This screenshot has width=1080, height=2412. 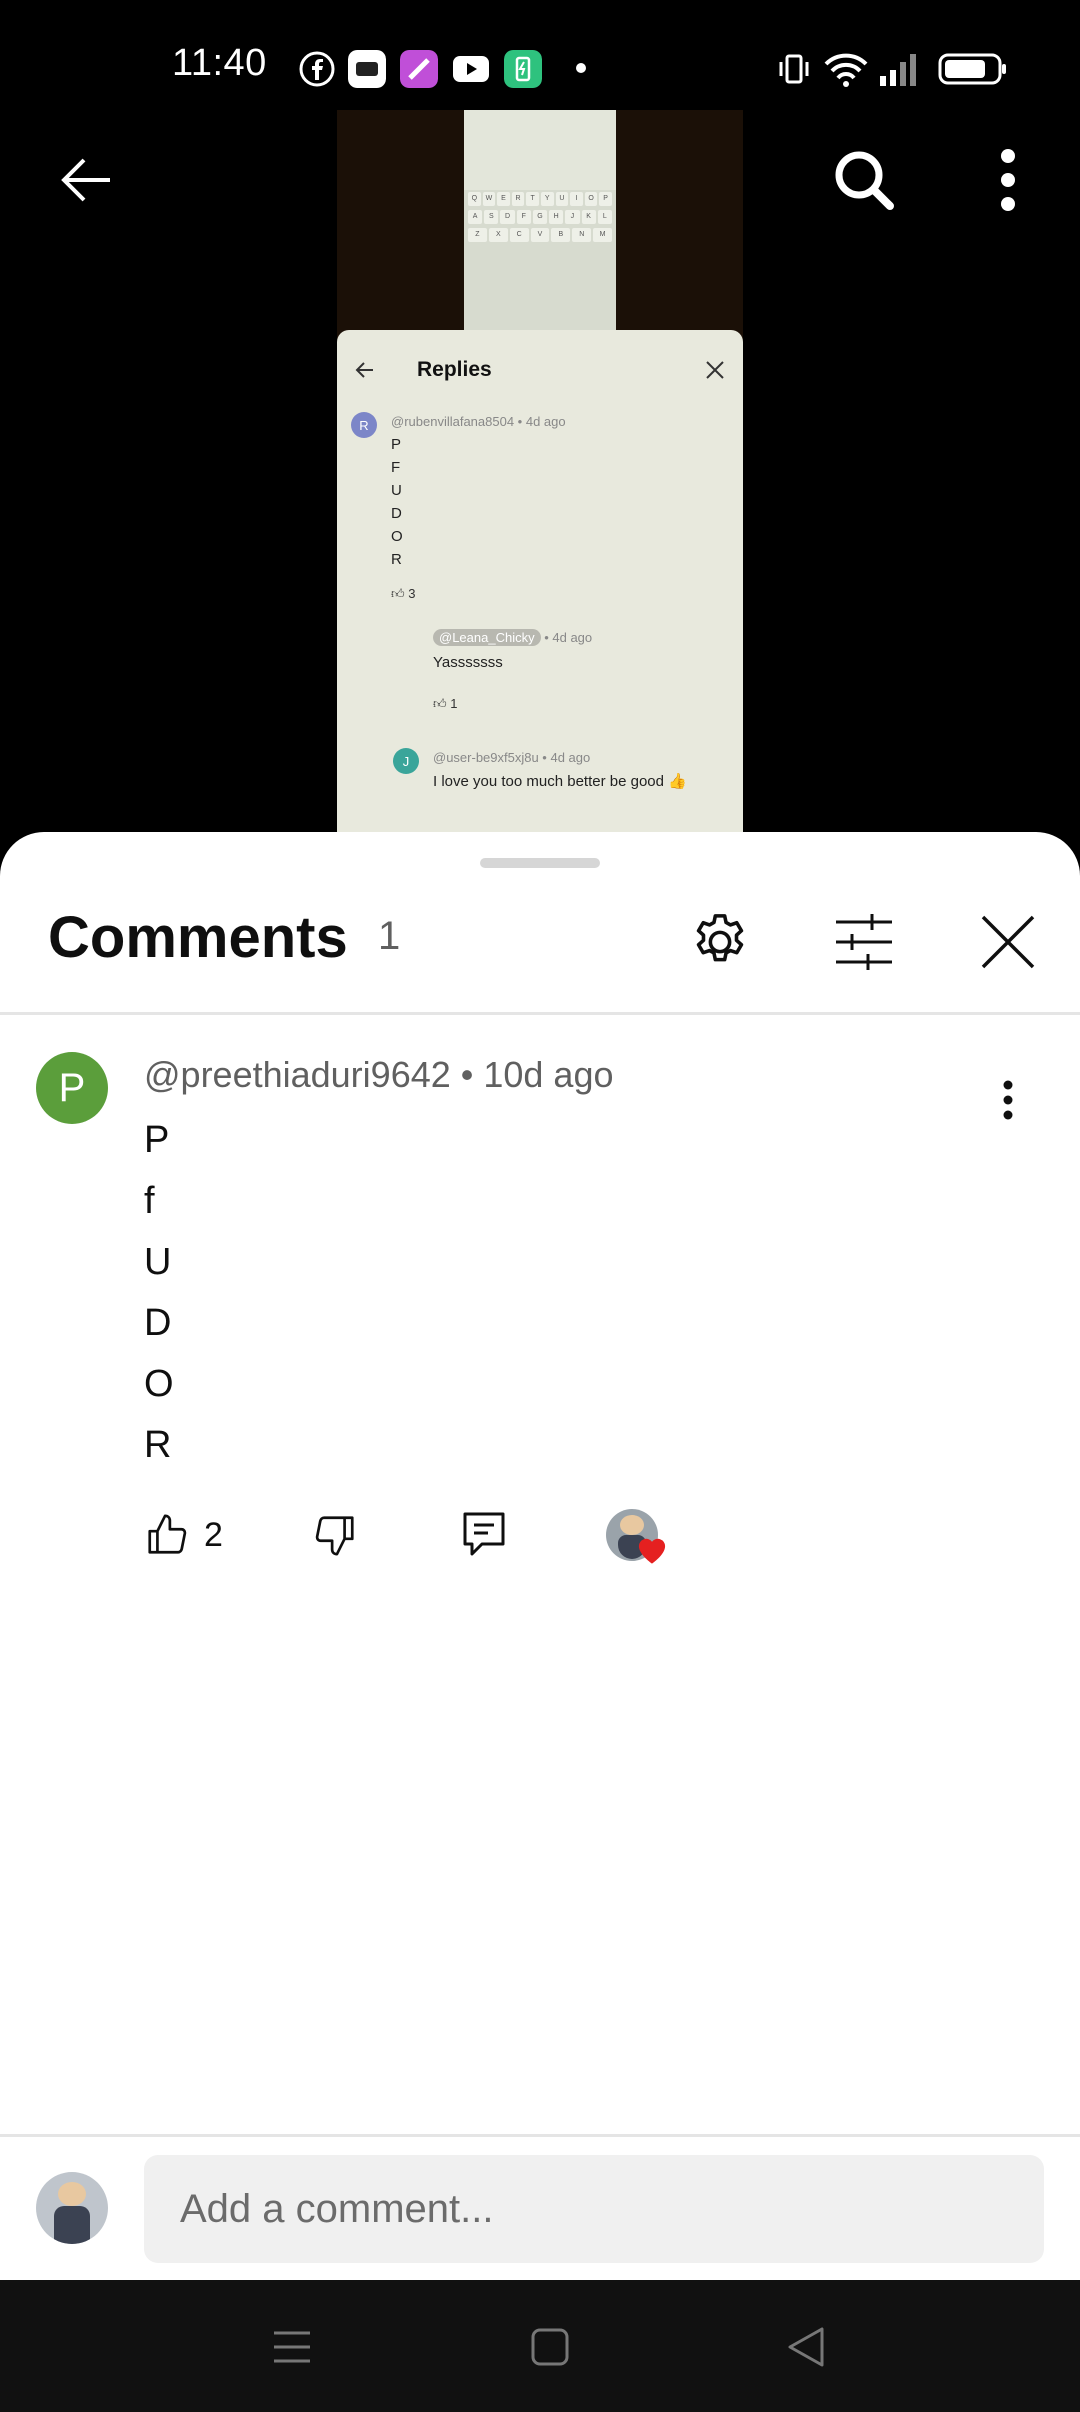 I want to click on reply1-letter: U, so click(x=396, y=490).